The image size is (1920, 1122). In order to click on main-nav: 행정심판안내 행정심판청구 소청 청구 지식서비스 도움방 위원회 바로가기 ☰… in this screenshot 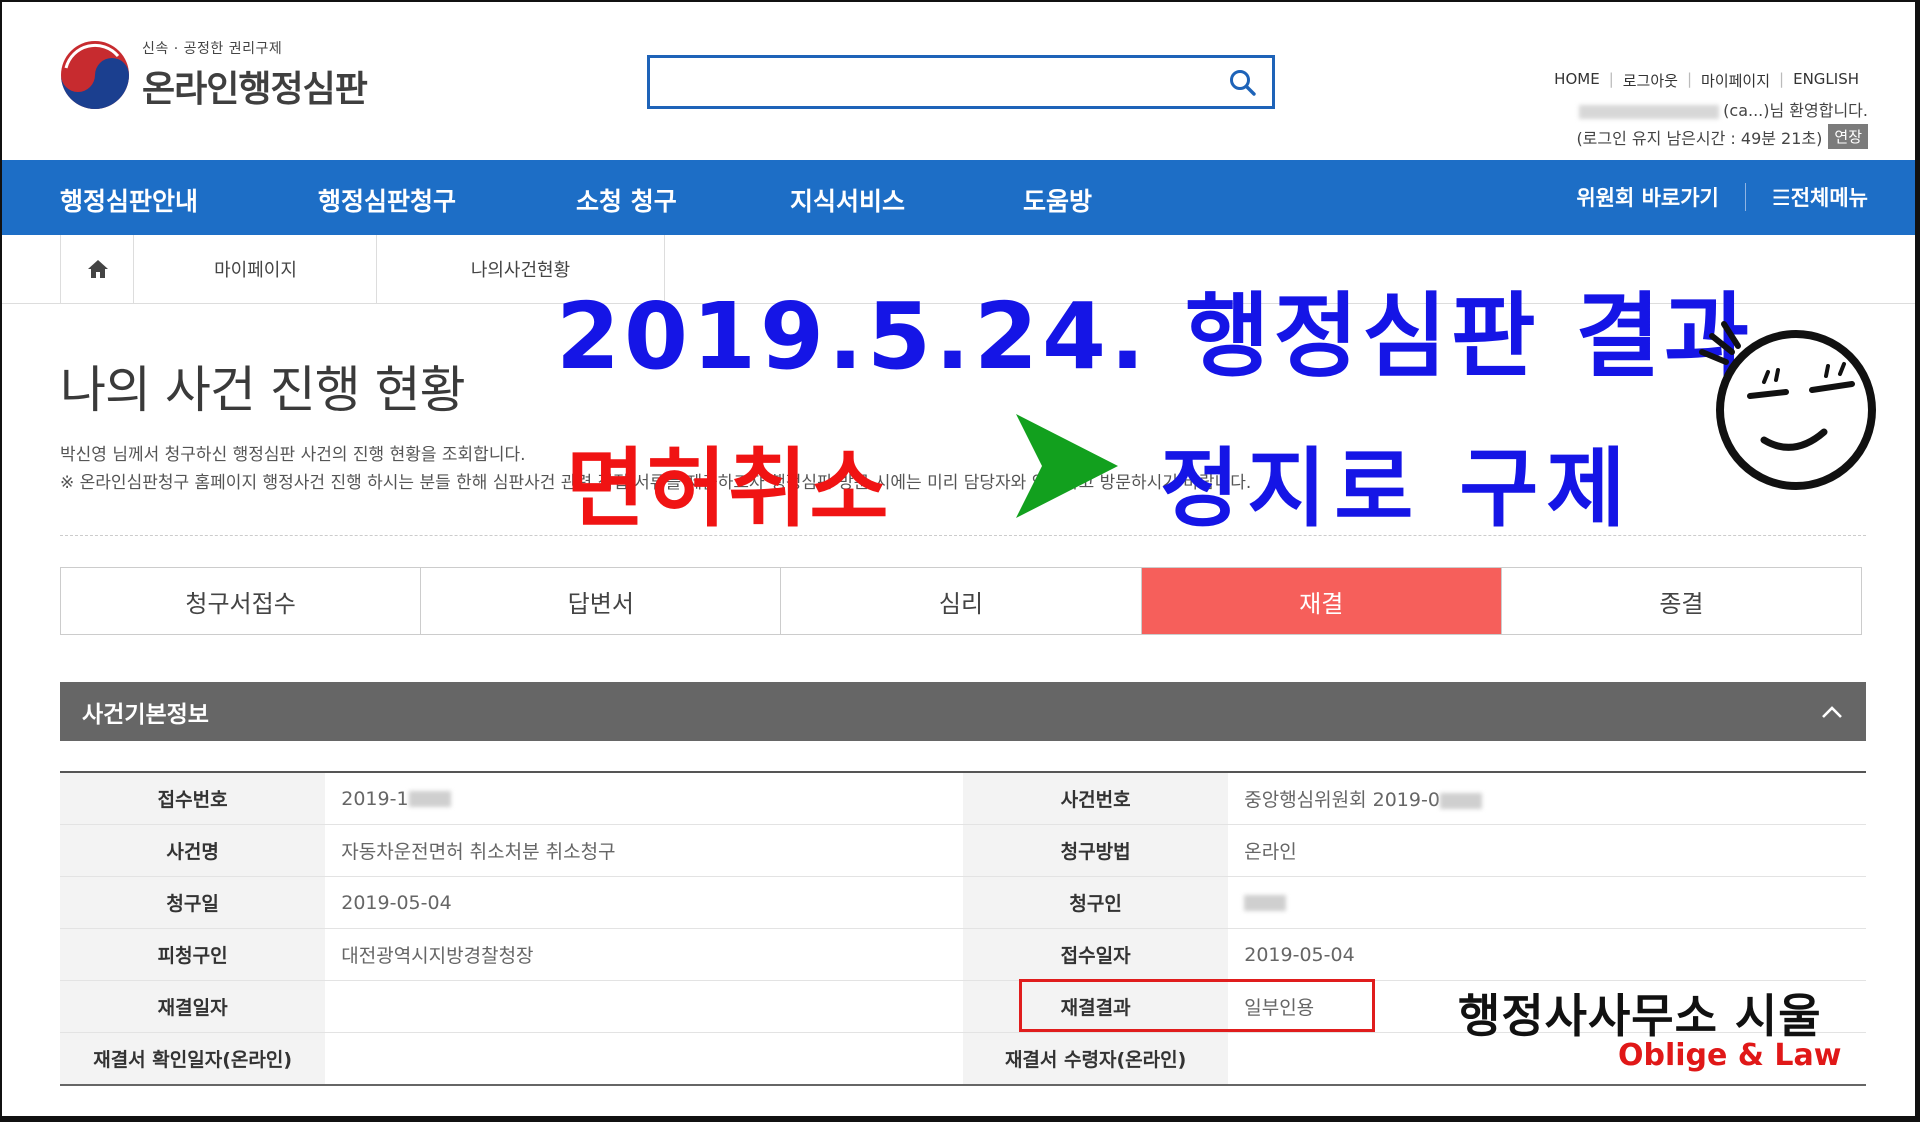, I will do `click(960, 197)`.